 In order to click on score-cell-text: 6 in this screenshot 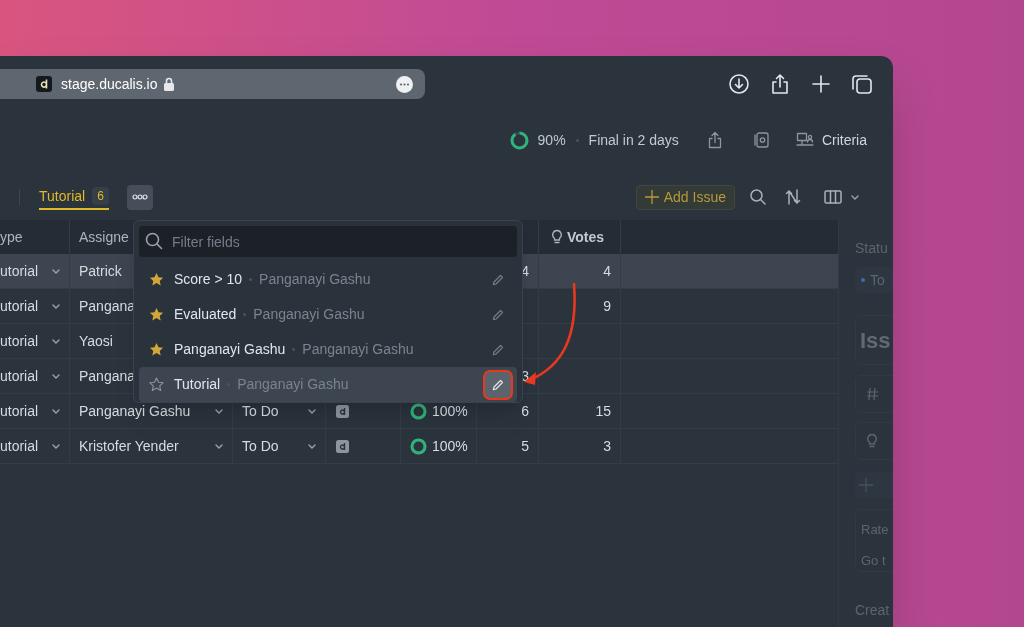, I will do `click(525, 411)`.